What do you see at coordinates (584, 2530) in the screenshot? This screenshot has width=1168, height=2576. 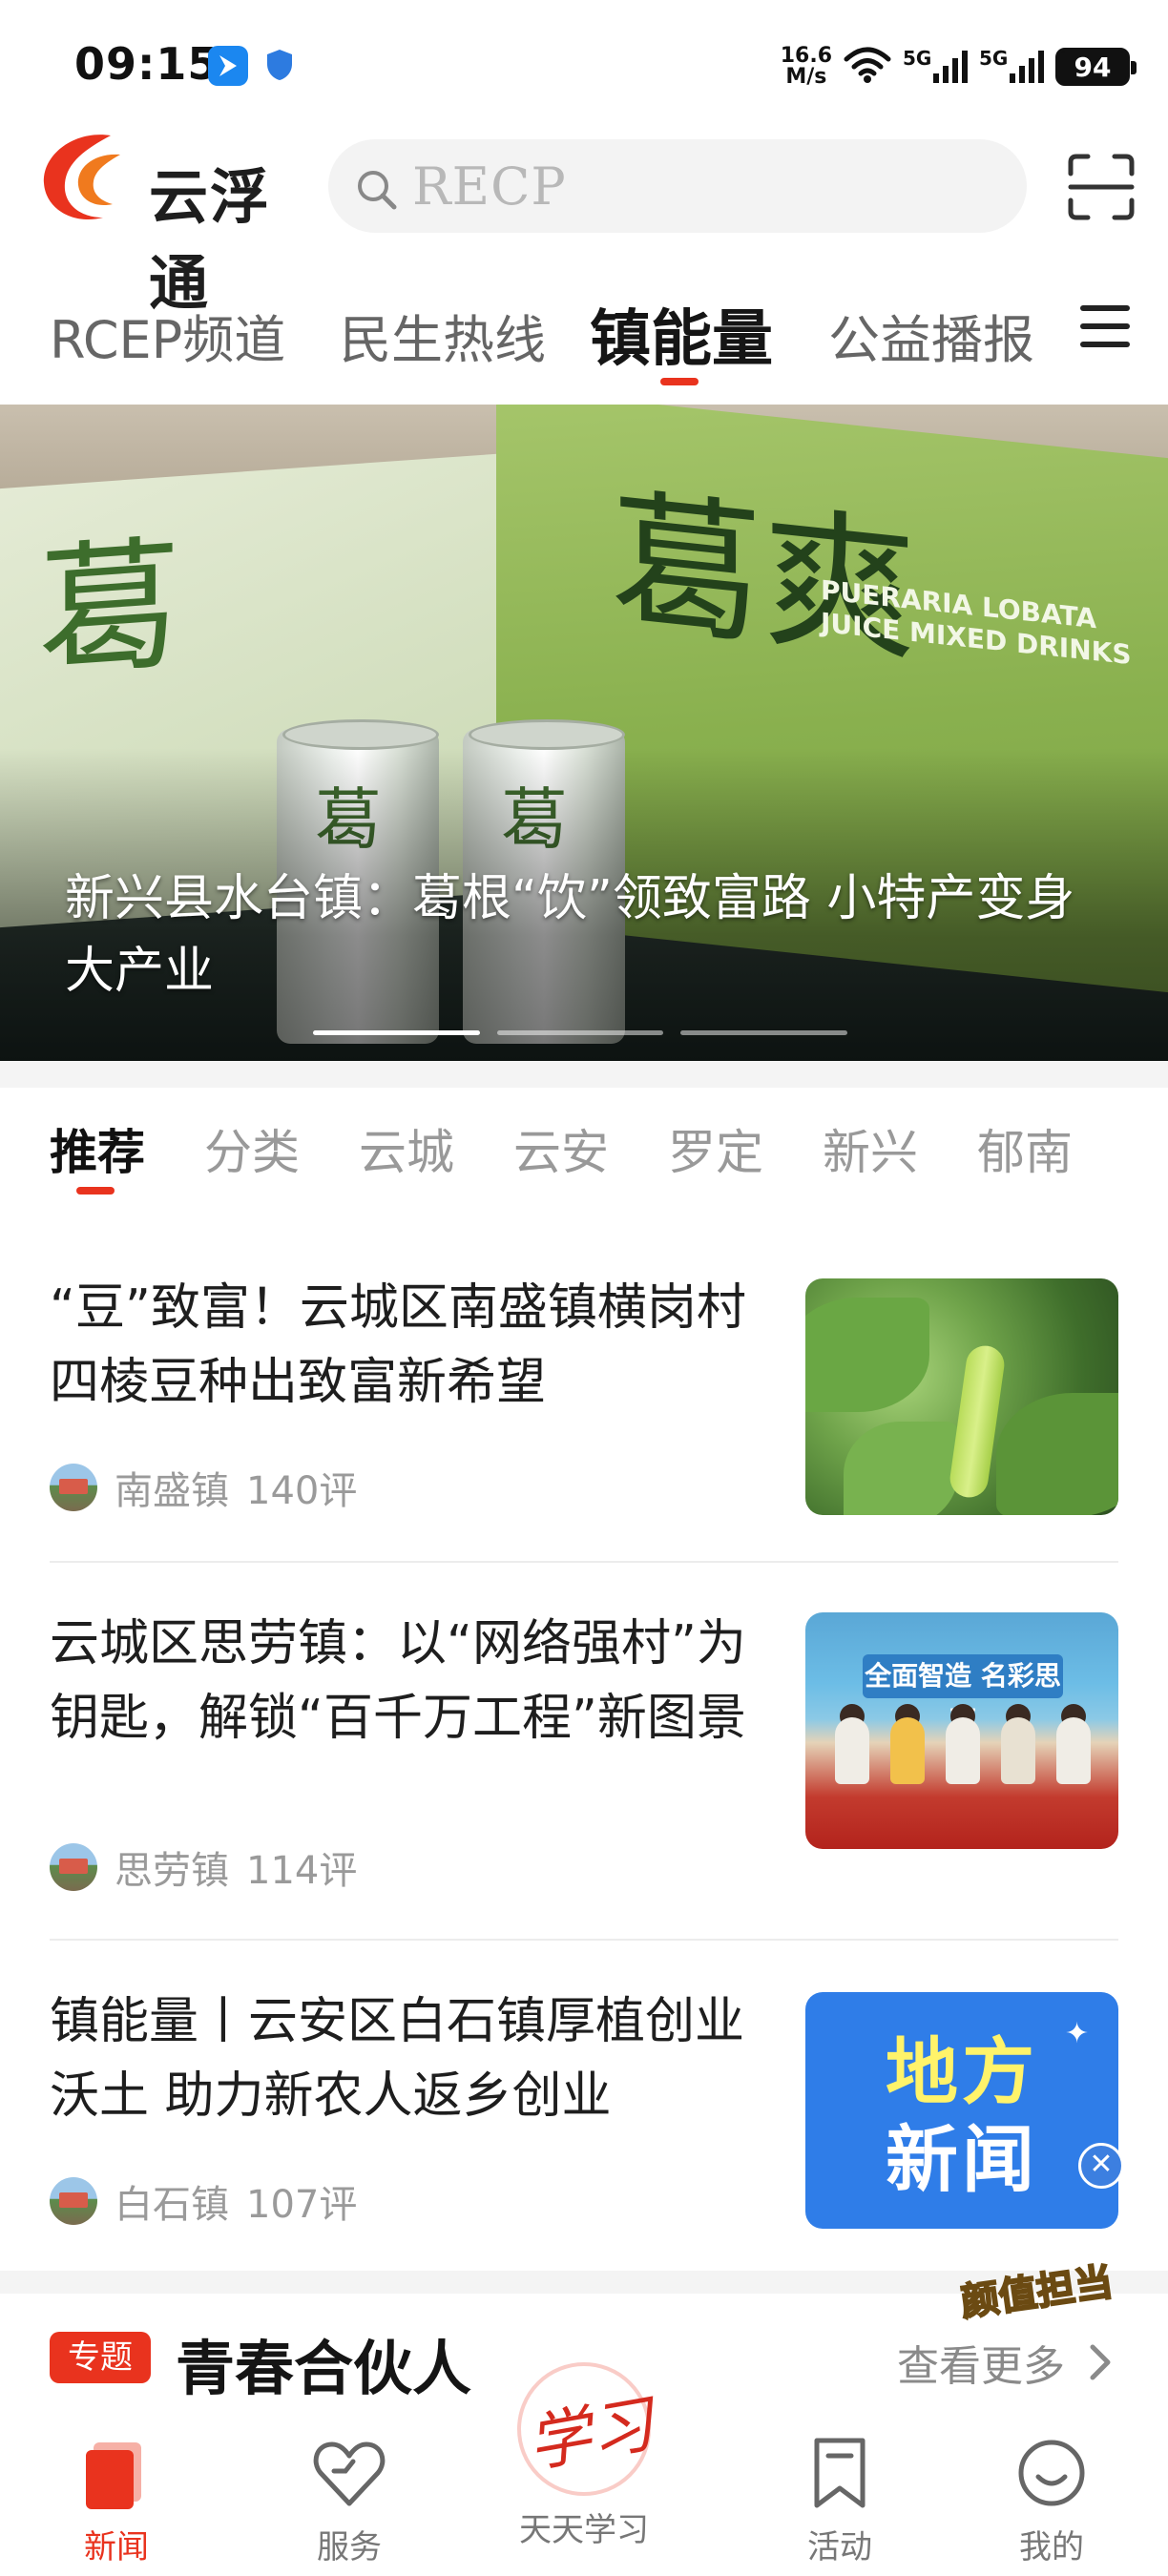 I see `nav-label: 天天学习` at bounding box center [584, 2530].